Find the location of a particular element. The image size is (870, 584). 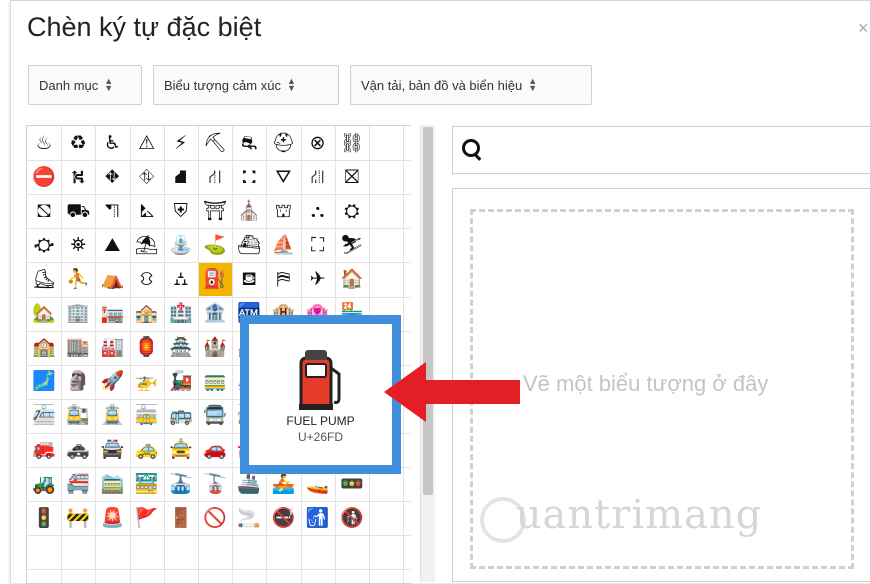

search-input is located at coordinates (671, 151).